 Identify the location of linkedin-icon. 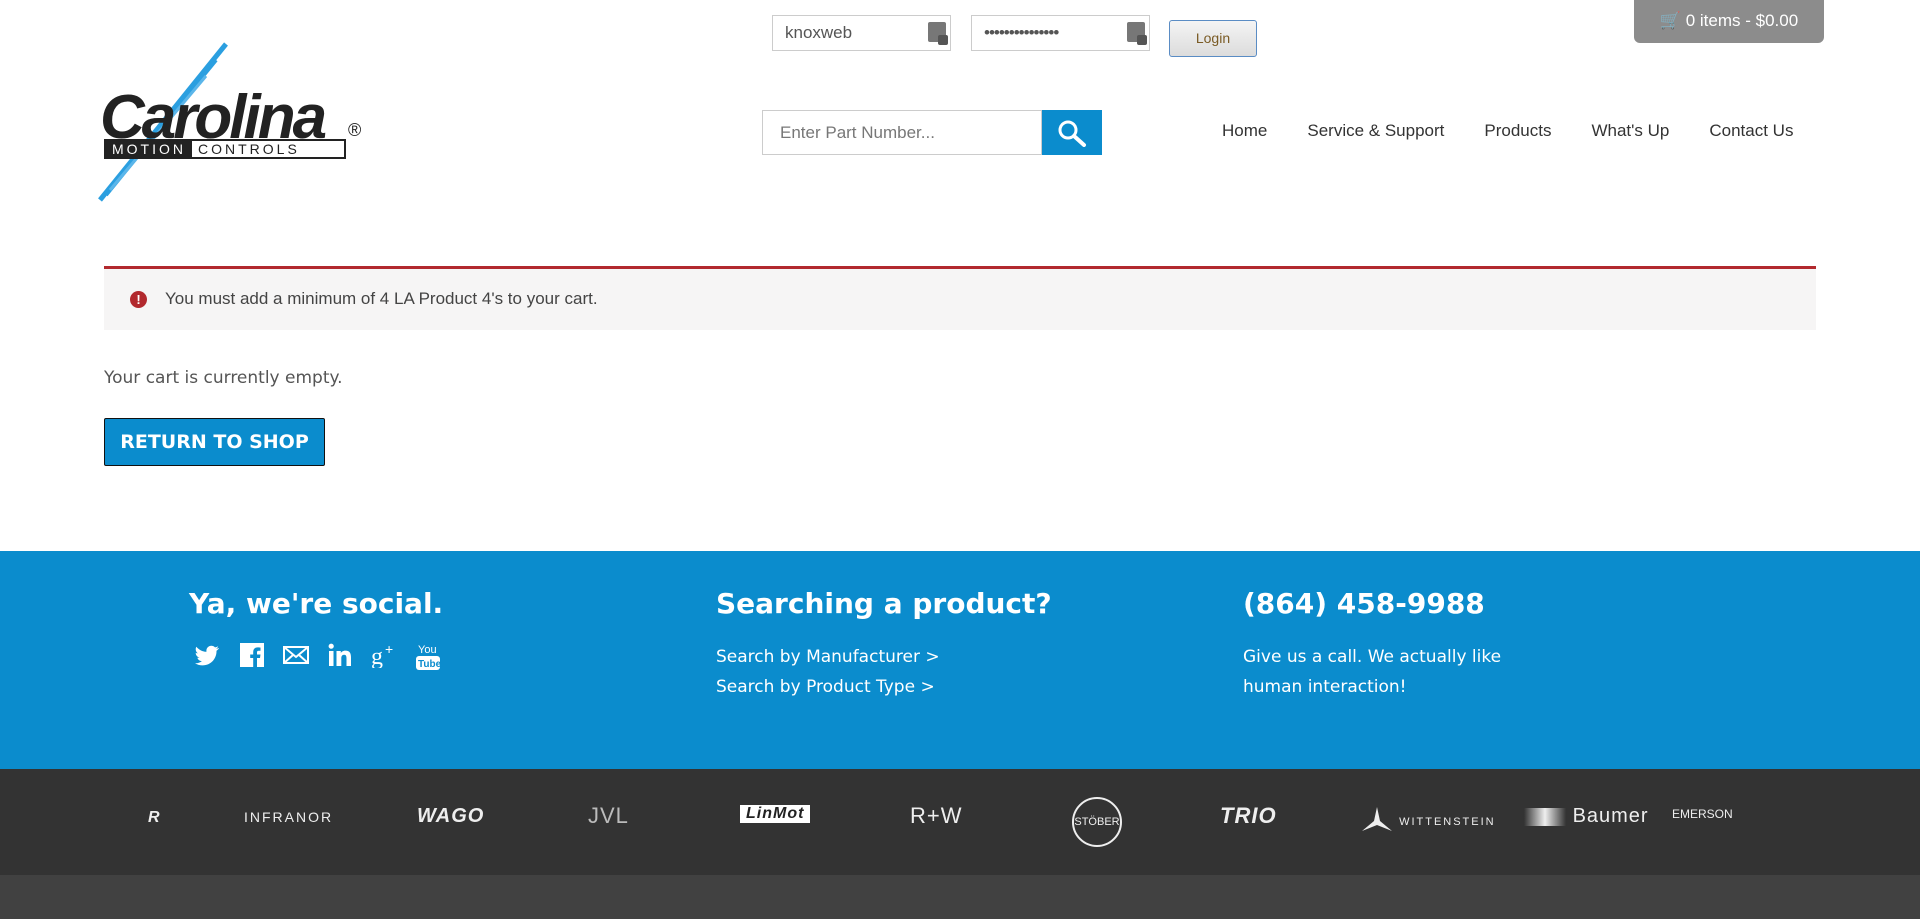
(340, 655).